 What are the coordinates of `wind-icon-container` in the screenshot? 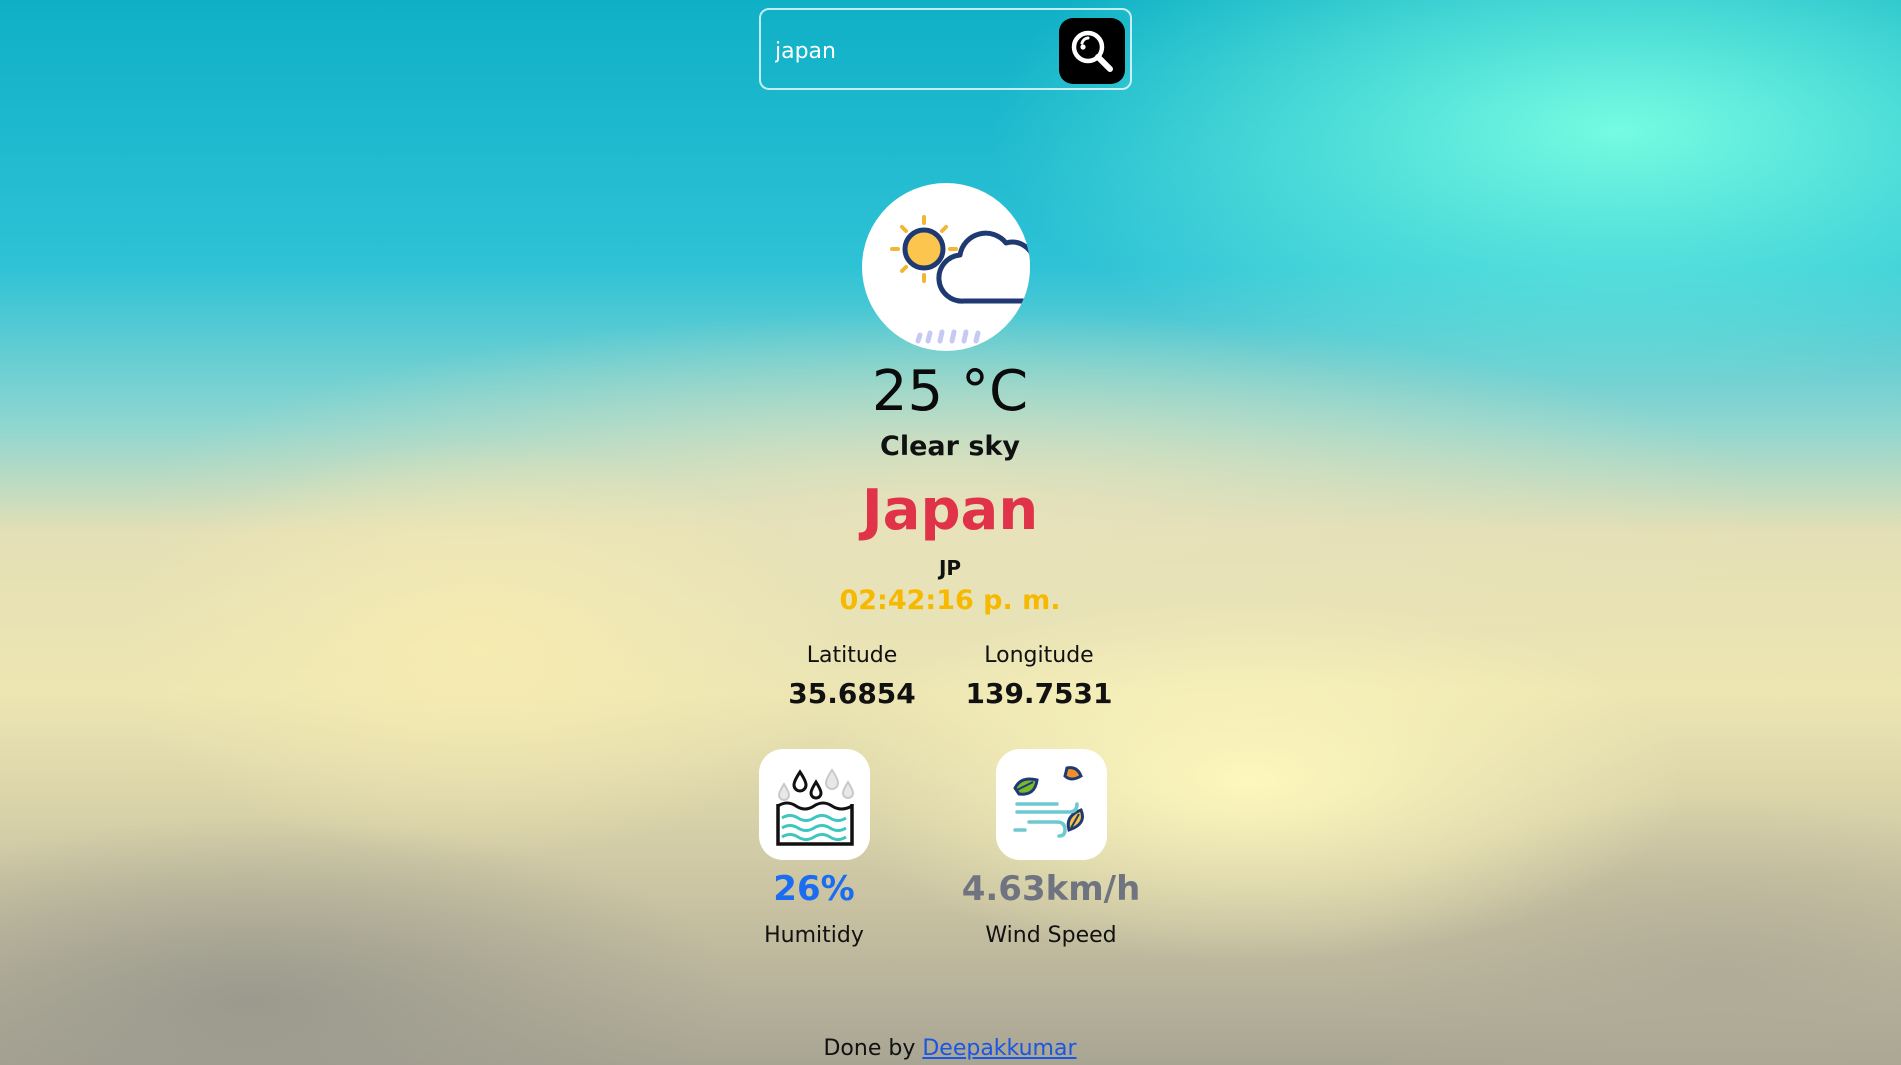 It's located at (1051, 804).